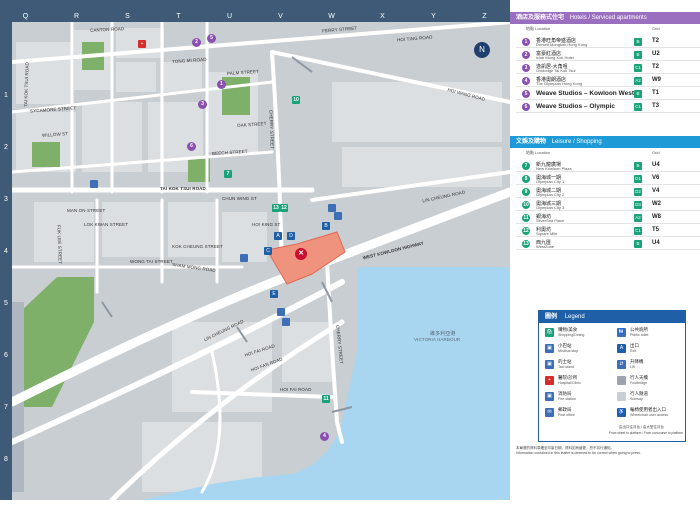 This screenshot has width=700, height=515. What do you see at coordinates (656, 243) in the screenshot?
I see `grid-reference: U4` at bounding box center [656, 243].